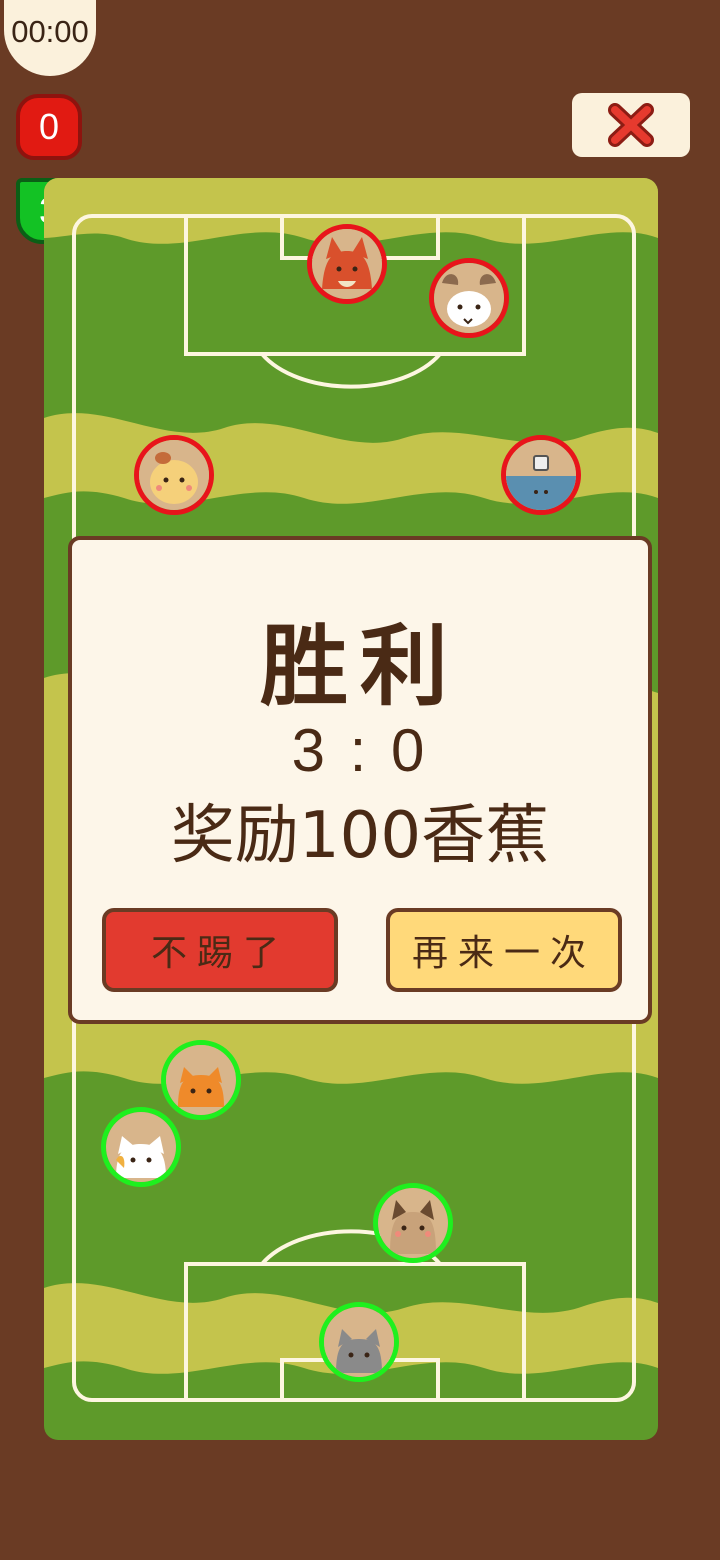 The width and height of the screenshot is (720, 1560). What do you see at coordinates (541, 475) in the screenshot?
I see `red-player-bear` at bounding box center [541, 475].